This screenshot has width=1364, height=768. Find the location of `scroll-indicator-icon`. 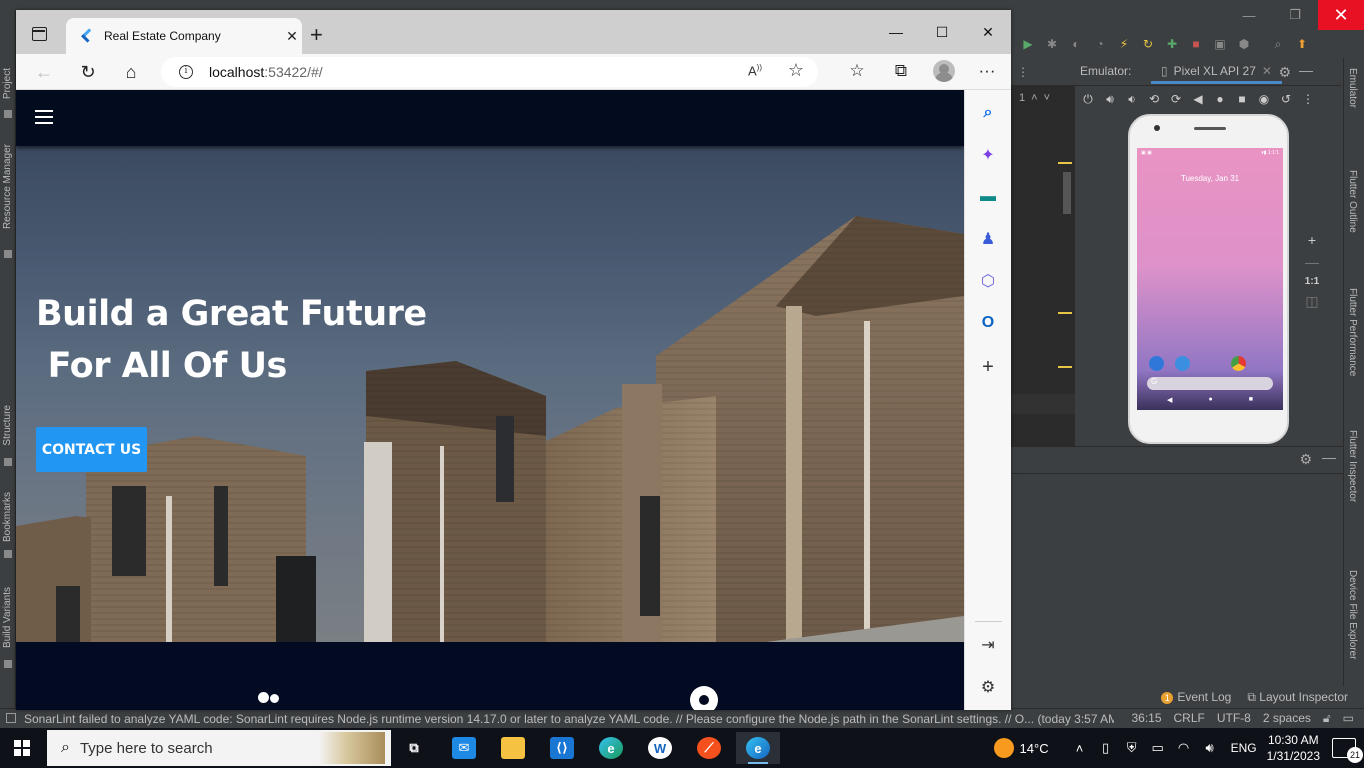

scroll-indicator-icon is located at coordinates (704, 698).